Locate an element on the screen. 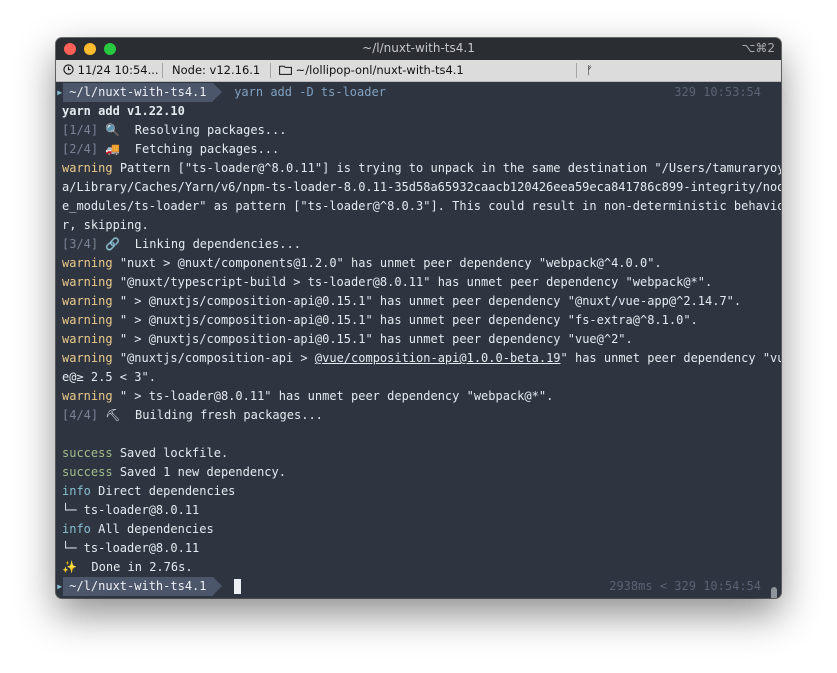 This screenshot has width=837, height=673. package-link: @vue/composition-api@1.0.0-beta.19 is located at coordinates (438, 358).